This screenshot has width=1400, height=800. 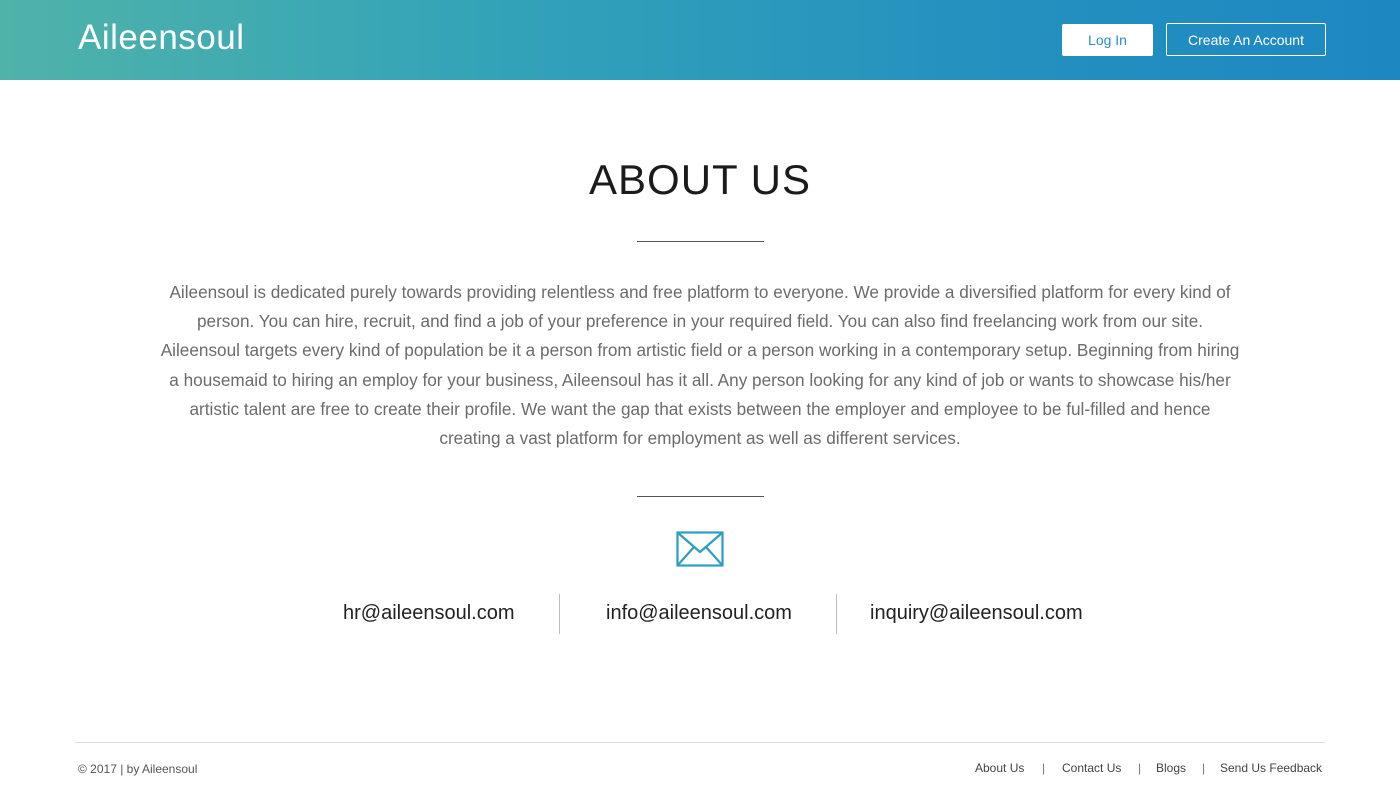 I want to click on footer-link-contact-us: Contact Us, so click(x=1091, y=768).